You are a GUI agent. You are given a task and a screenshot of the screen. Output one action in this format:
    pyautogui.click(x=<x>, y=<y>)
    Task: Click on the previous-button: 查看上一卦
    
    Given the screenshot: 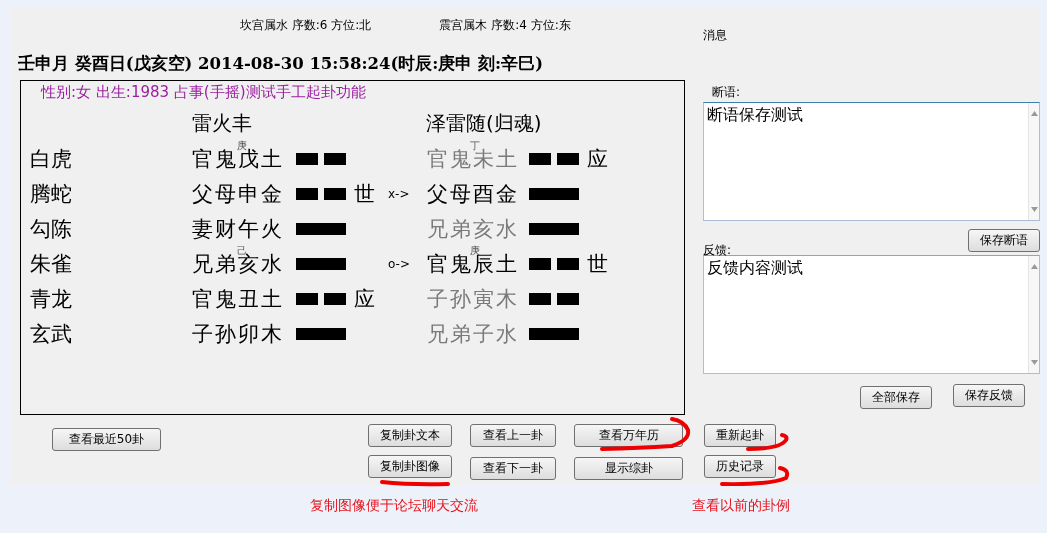 What is the action you would take?
    pyautogui.click(x=513, y=435)
    